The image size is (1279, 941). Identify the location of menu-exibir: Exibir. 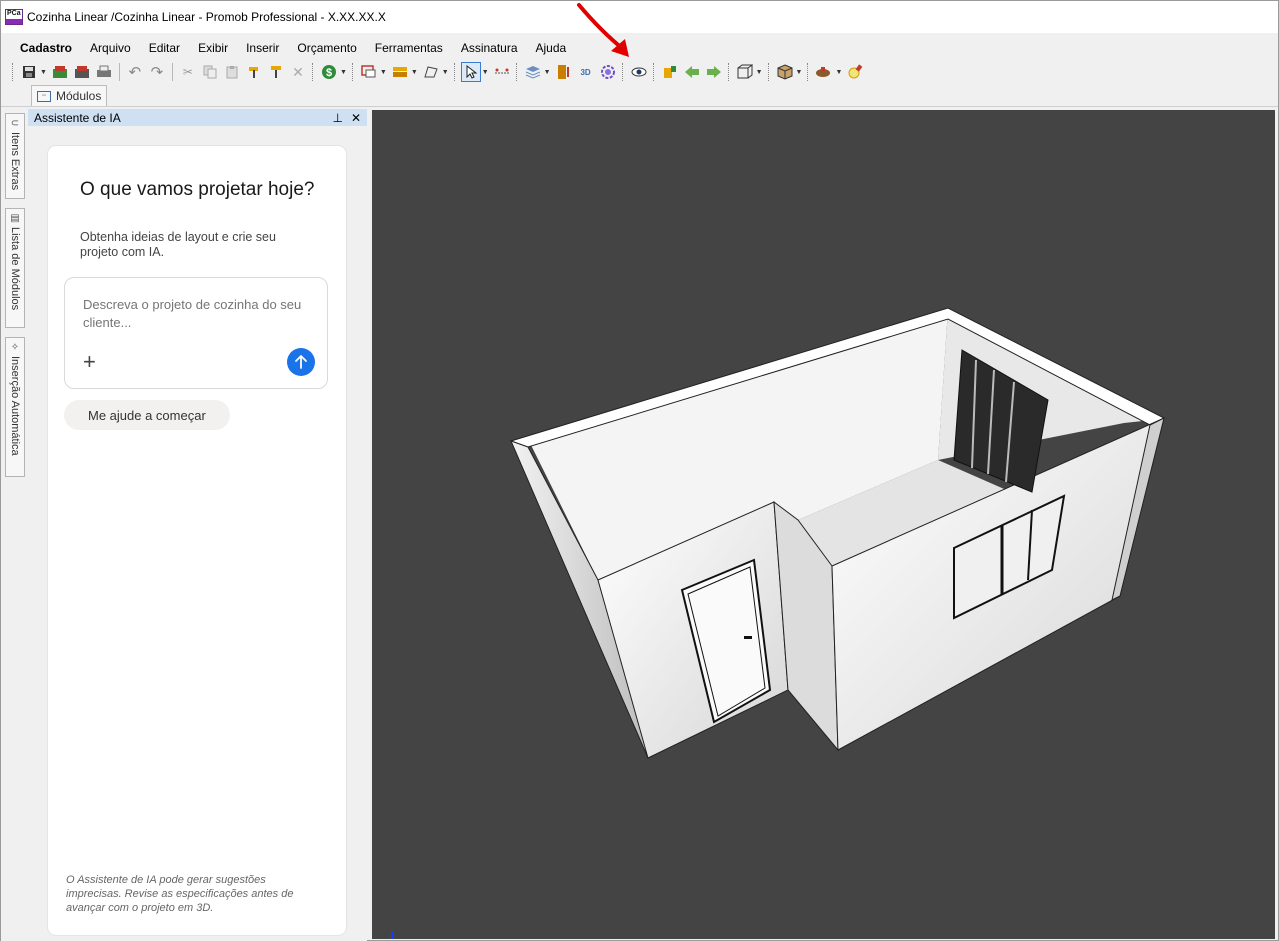
(213, 48).